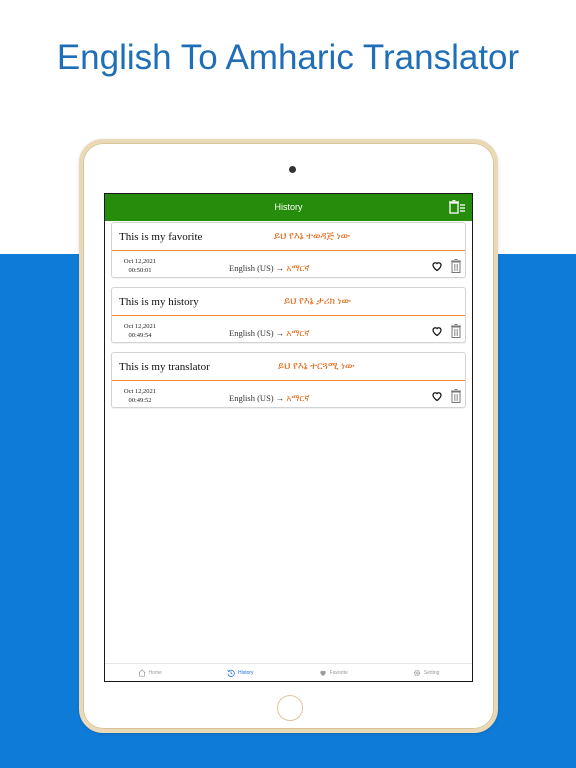  Describe the element at coordinates (140, 396) in the screenshot. I see `timestamp: Oct 12,2021 00:49:52` at that location.